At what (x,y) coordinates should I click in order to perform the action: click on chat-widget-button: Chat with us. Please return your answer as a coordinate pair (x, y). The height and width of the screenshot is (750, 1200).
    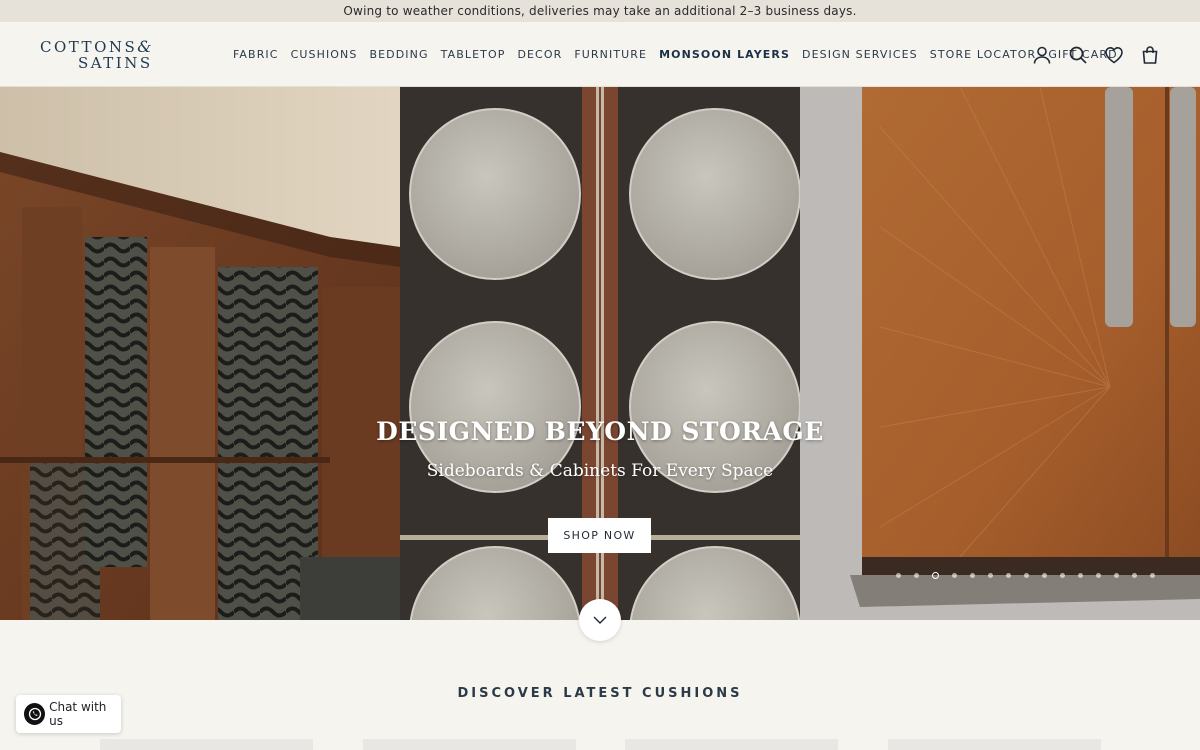
    Looking at the image, I should click on (68, 714).